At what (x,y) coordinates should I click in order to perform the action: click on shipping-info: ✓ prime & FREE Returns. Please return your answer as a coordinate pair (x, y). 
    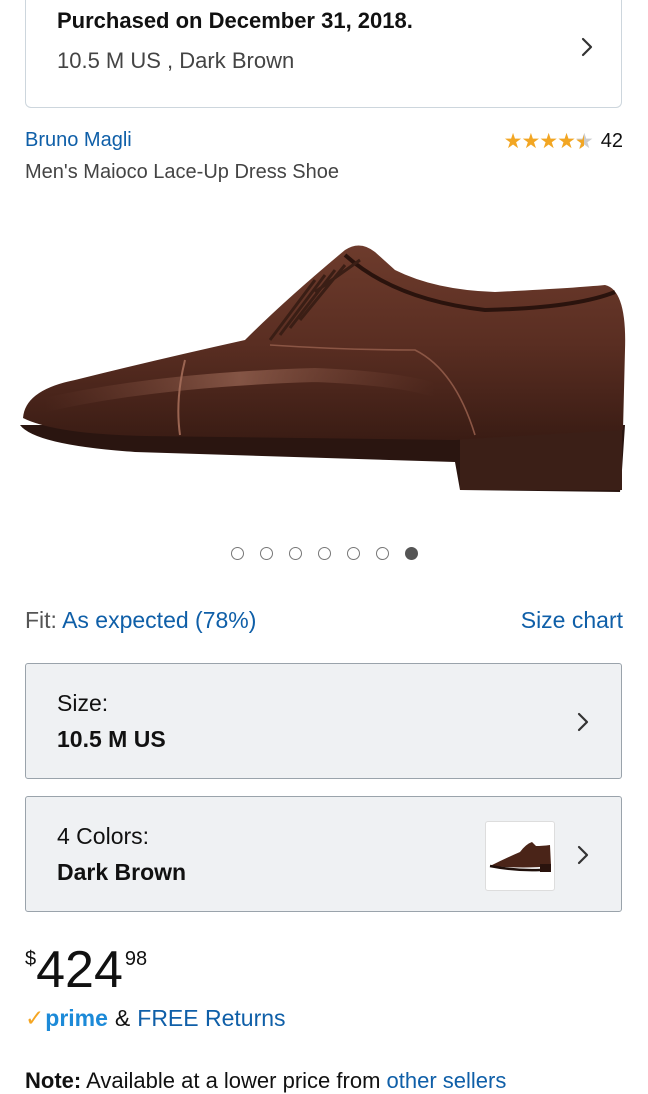
    Looking at the image, I should click on (155, 1018).